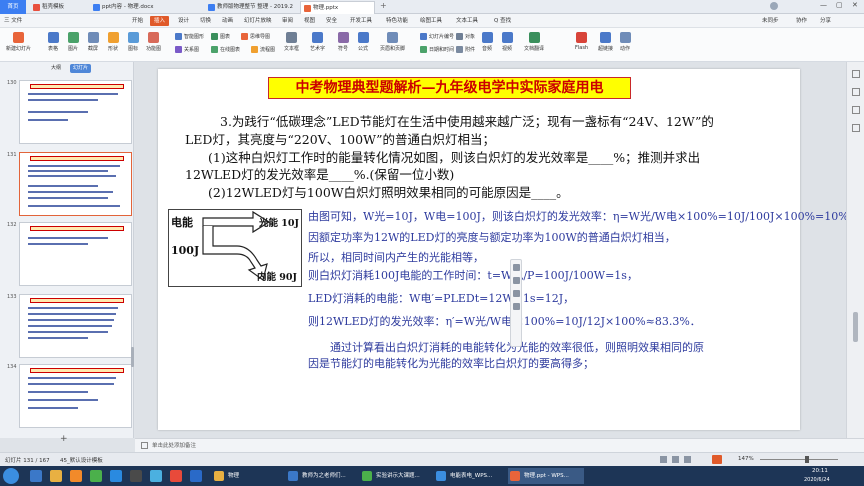 This screenshot has height=486, width=864. Describe the element at coordinates (189, 36) in the screenshot. I see `smart-graphic-button: 智能图形` at that location.